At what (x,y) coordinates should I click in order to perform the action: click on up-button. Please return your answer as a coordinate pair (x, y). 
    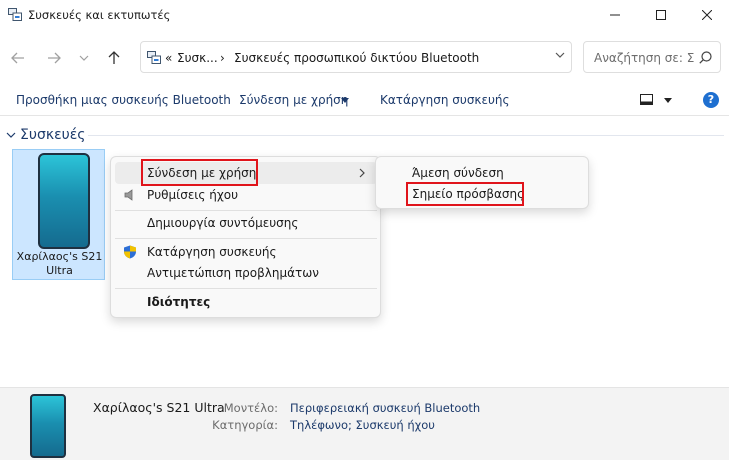
    Looking at the image, I should click on (114, 58).